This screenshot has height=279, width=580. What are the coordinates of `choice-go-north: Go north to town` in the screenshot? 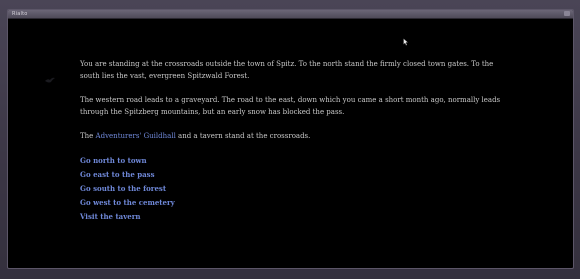 It's located at (295, 161).